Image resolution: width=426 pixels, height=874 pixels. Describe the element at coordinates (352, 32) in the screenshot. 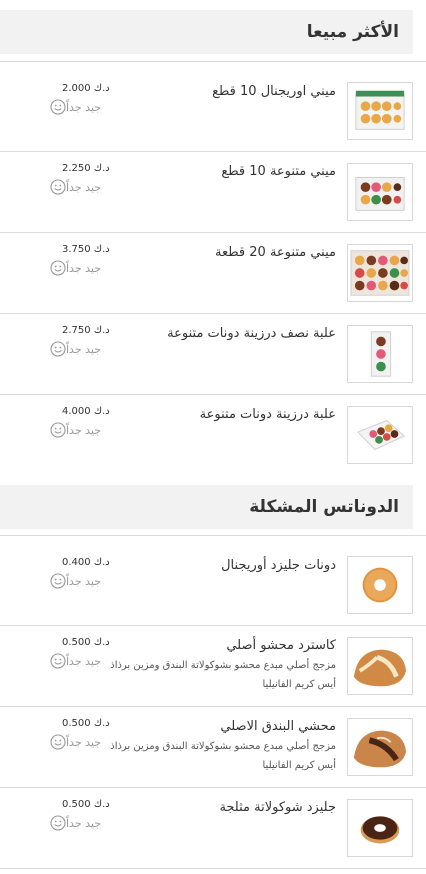

I see `section-title: الأكثر مبيعا` at that location.